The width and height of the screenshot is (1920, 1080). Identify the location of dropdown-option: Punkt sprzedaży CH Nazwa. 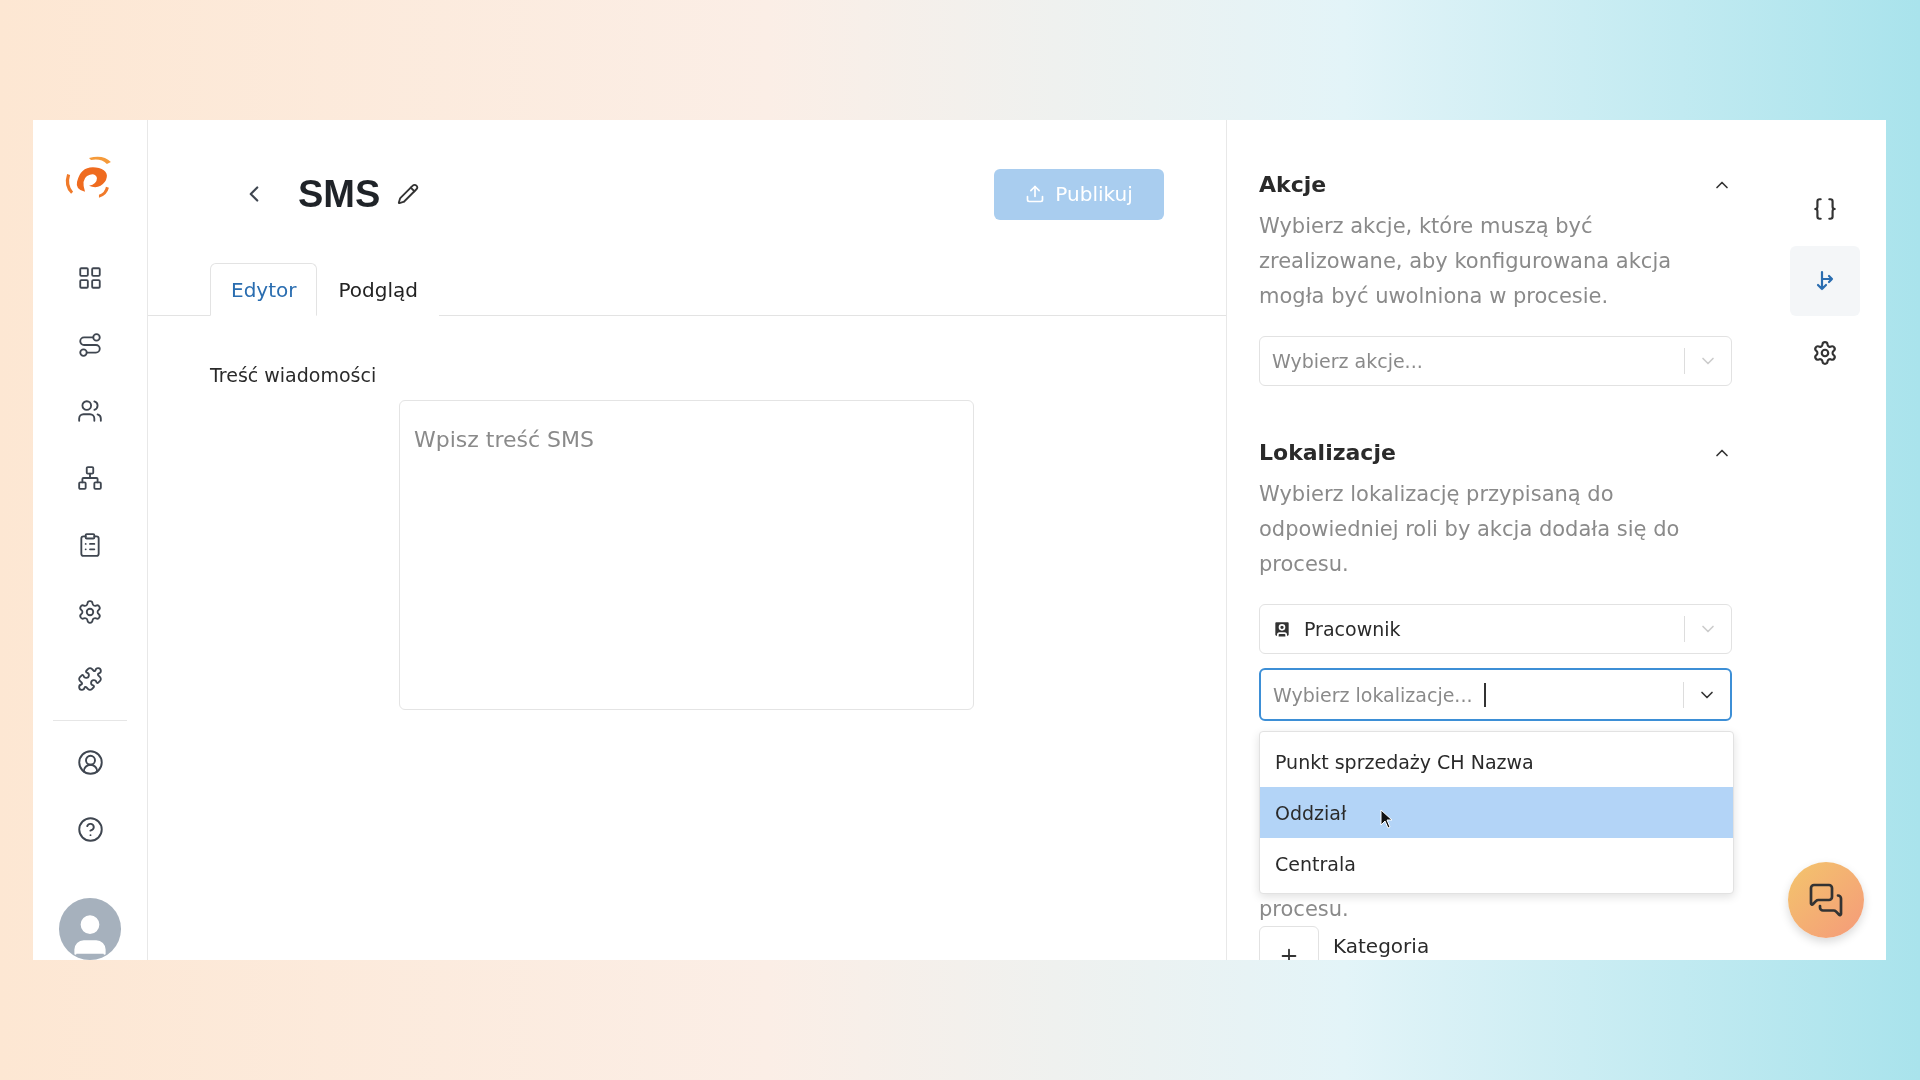
(1496, 761).